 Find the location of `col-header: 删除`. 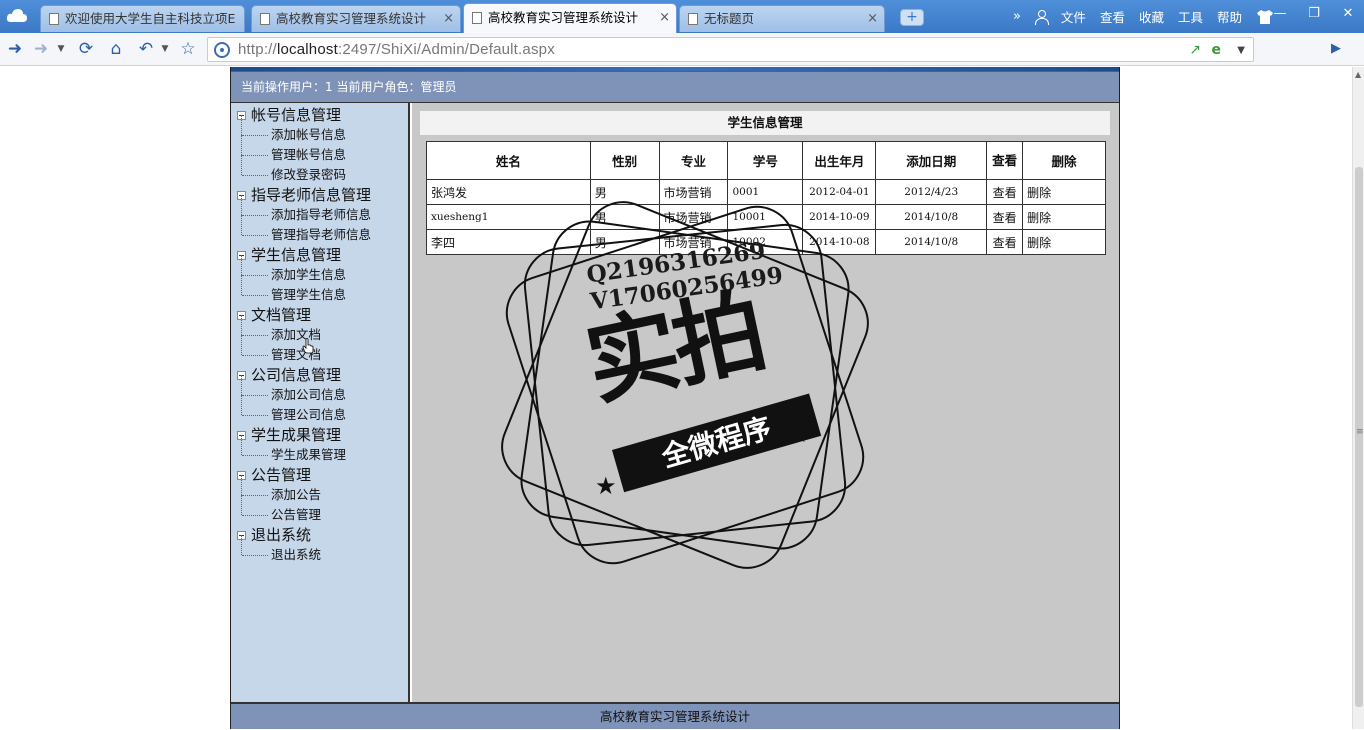

col-header: 删除 is located at coordinates (1064, 160).